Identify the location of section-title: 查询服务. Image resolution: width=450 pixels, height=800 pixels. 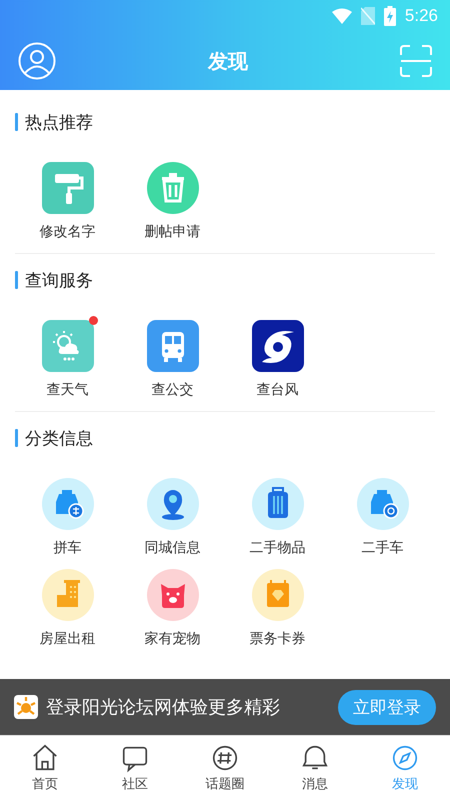
(59, 281).